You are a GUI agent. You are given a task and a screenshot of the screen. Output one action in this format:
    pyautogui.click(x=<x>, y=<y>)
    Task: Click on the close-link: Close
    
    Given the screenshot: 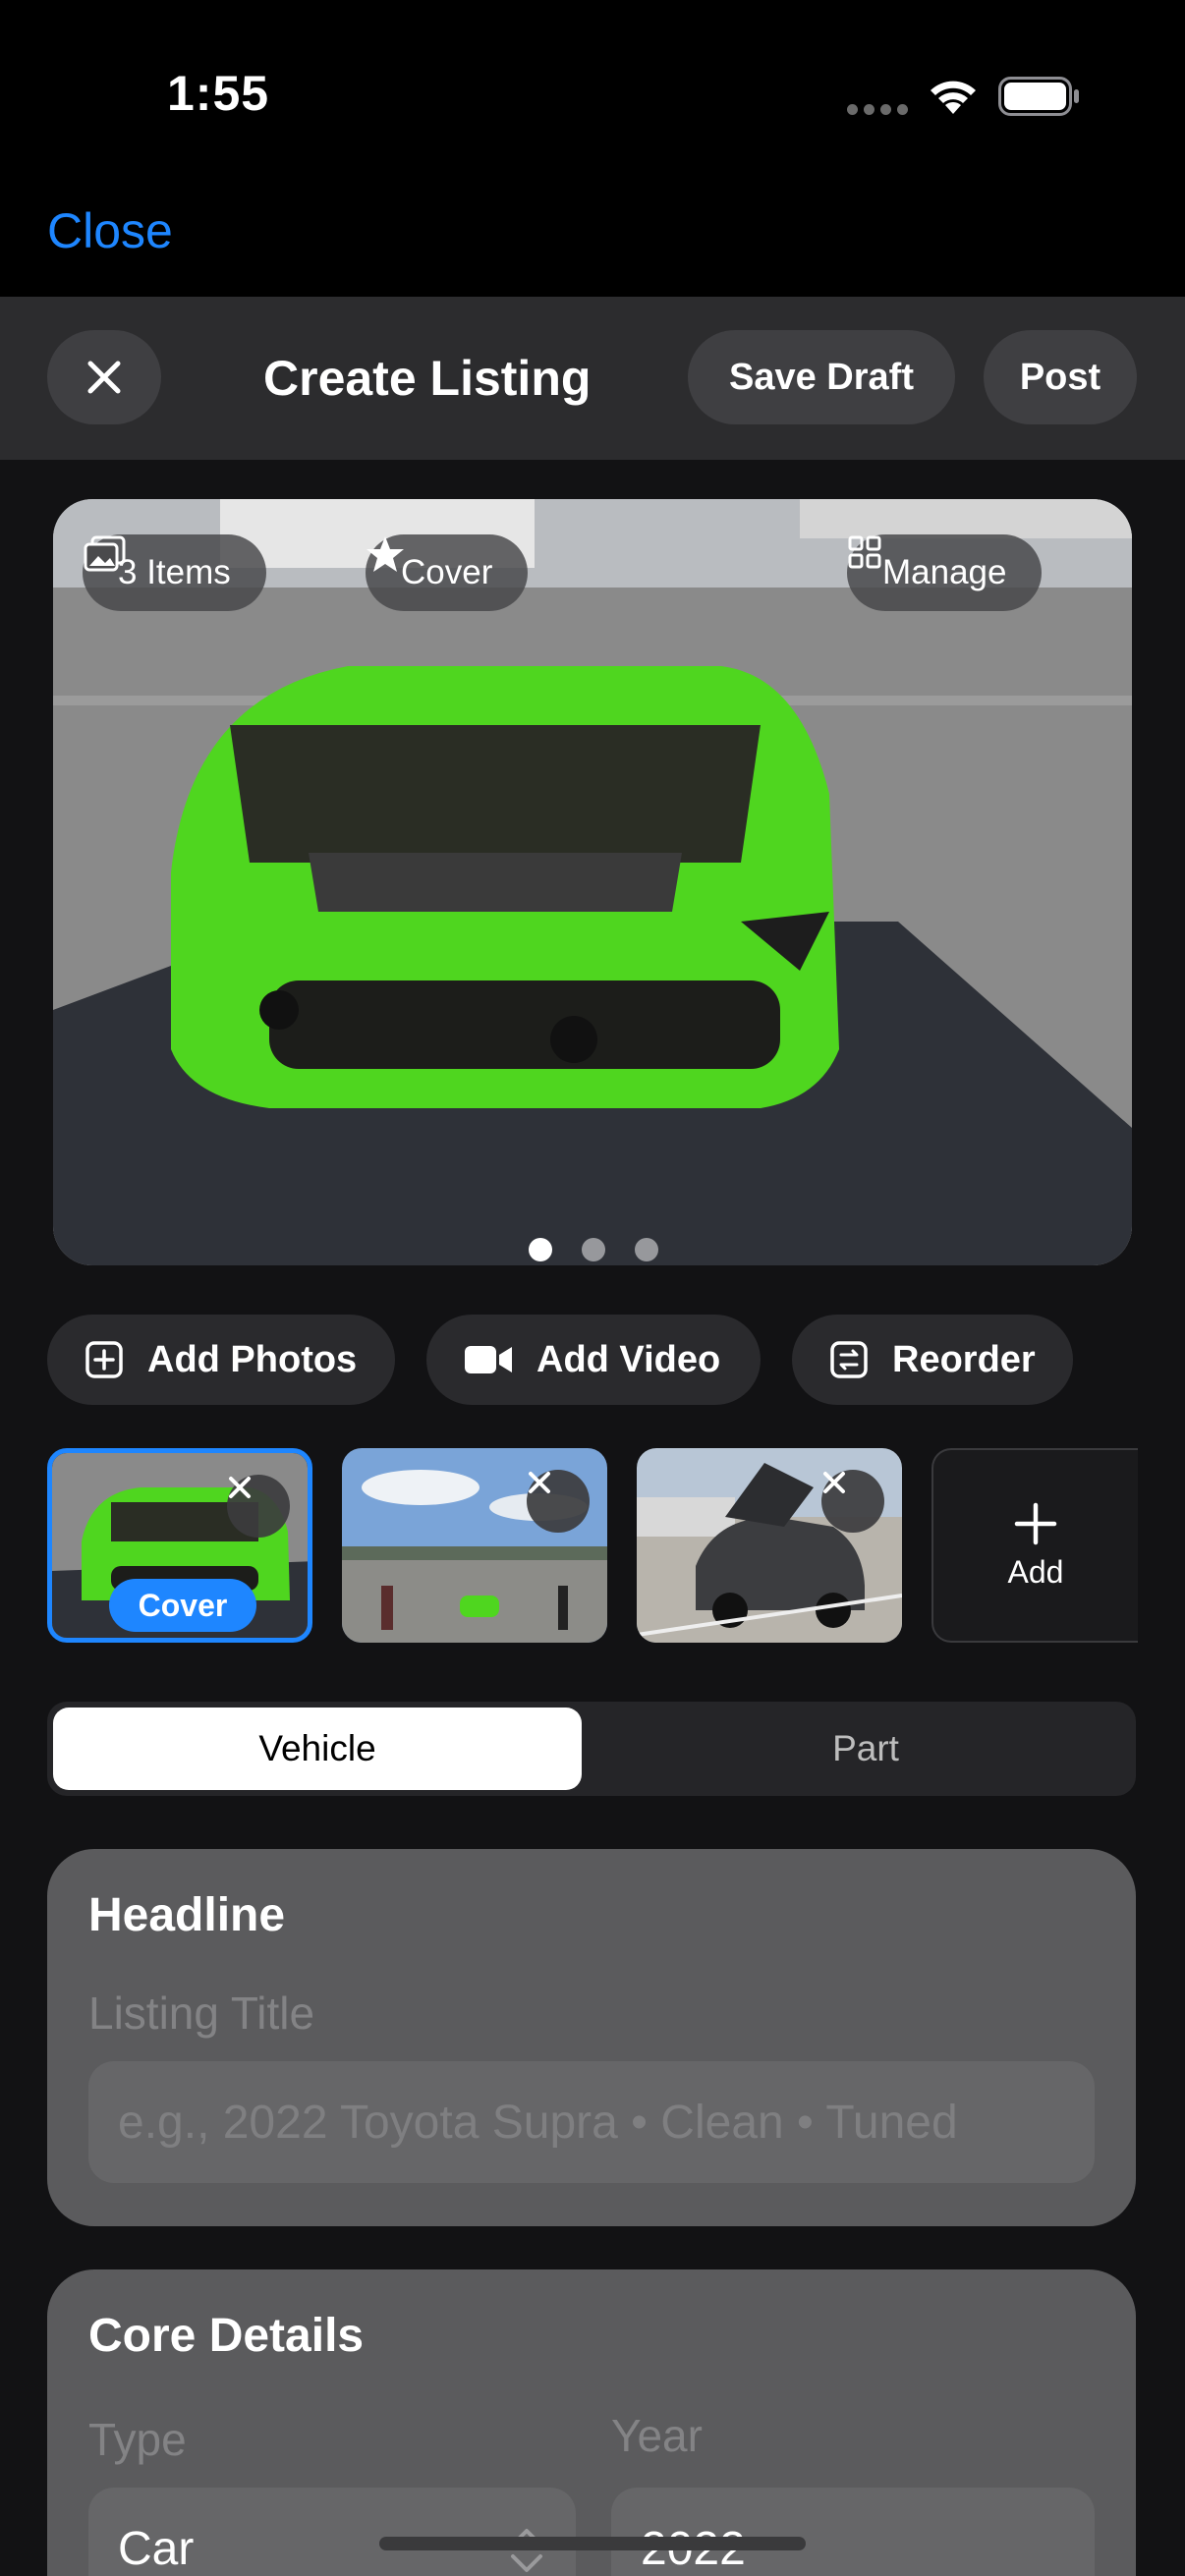 What is the action you would take?
    pyautogui.click(x=110, y=230)
    